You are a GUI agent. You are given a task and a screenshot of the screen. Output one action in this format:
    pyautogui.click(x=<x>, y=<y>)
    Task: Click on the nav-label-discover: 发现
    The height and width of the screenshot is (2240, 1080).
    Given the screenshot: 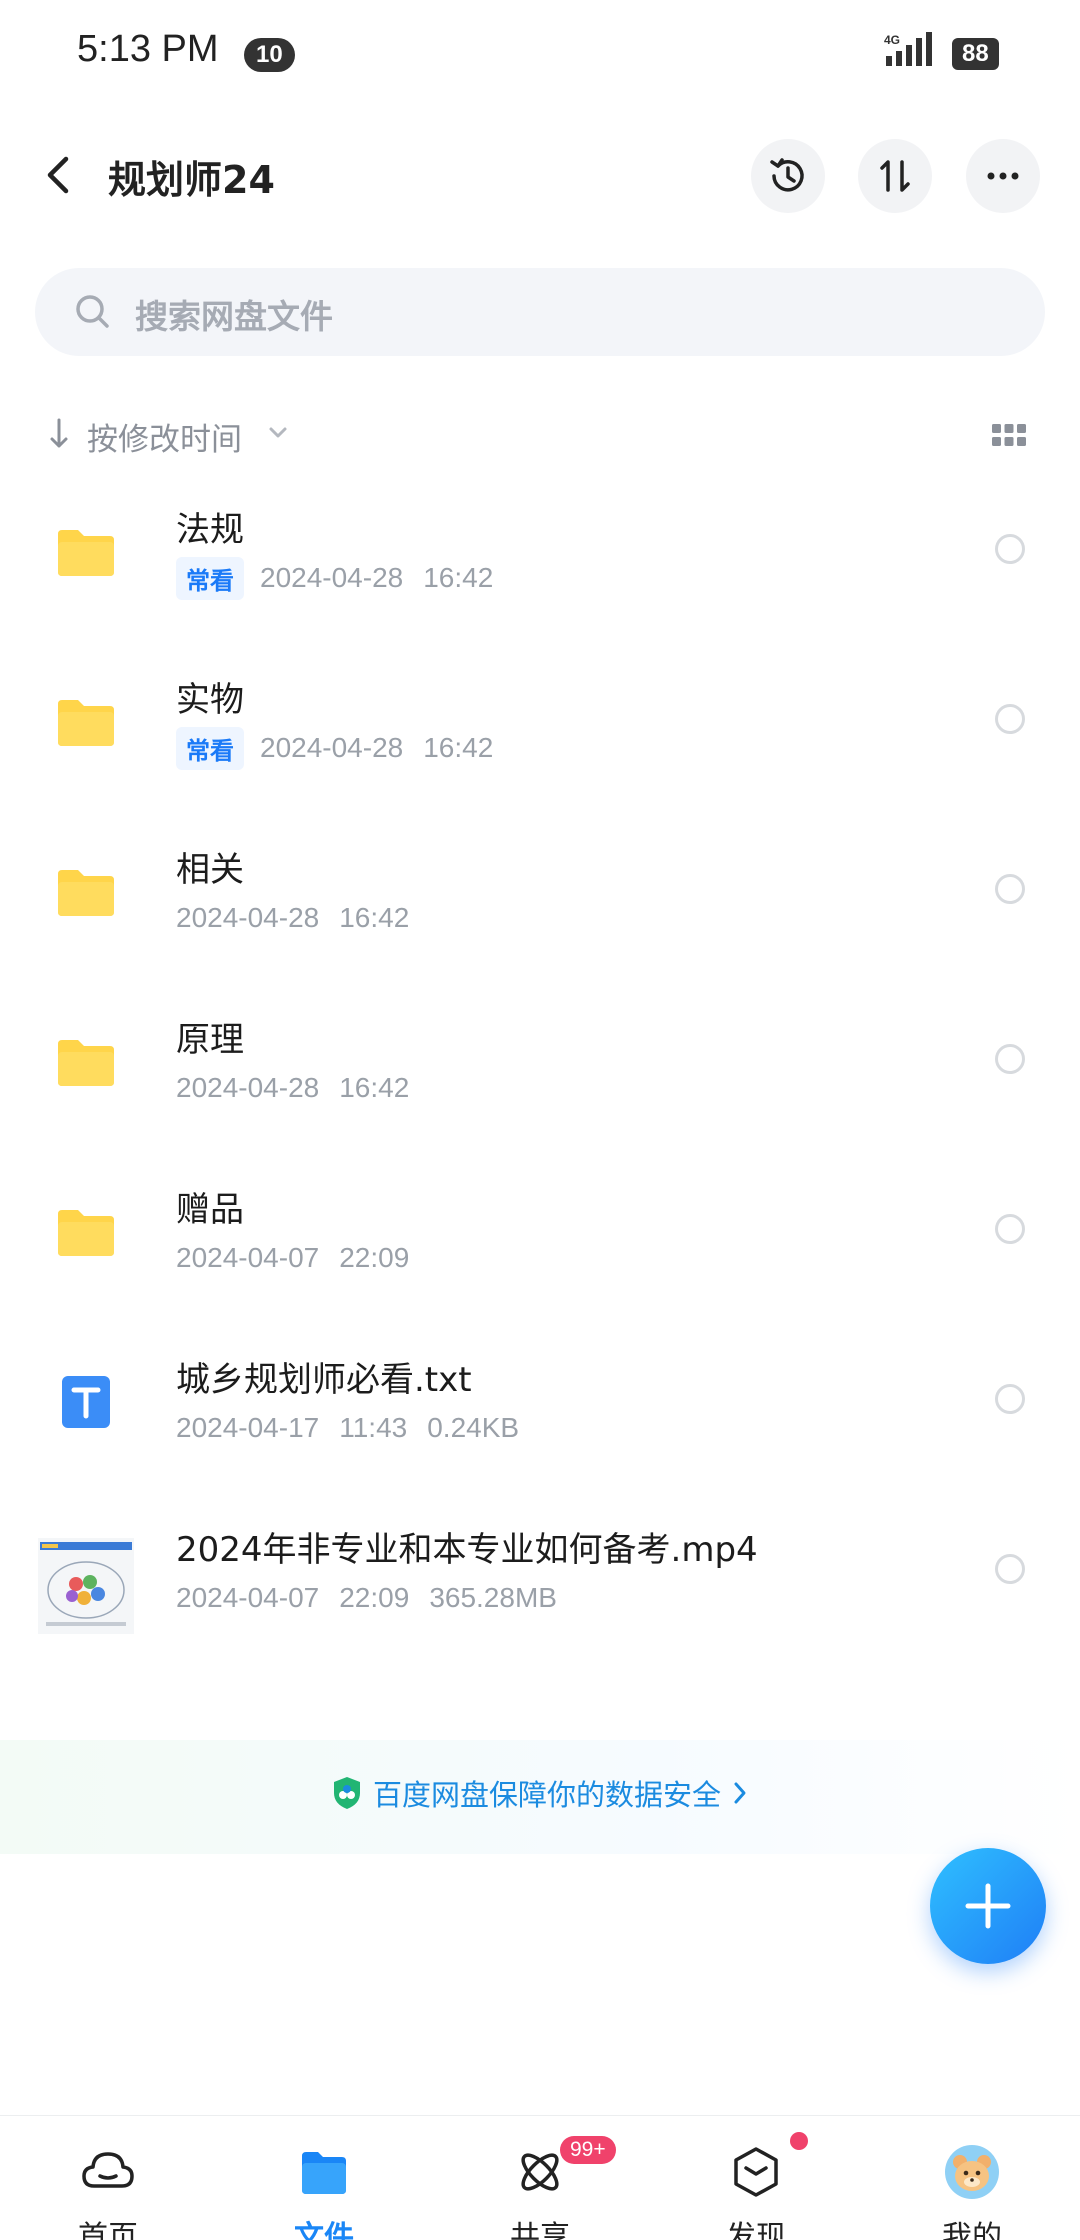 What is the action you would take?
    pyautogui.click(x=756, y=2230)
    